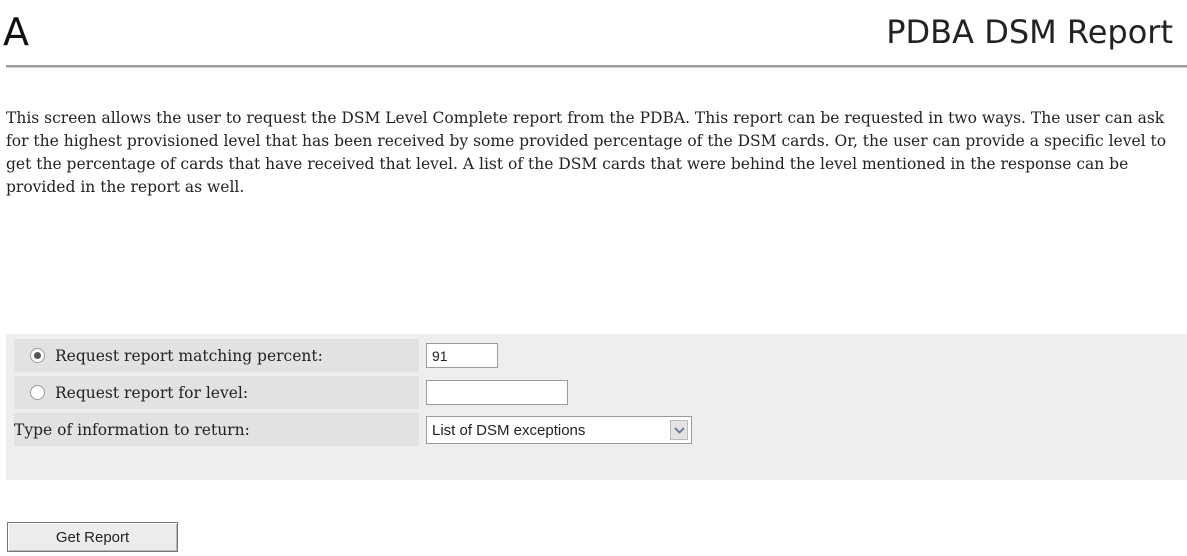 The width and height of the screenshot is (1187, 556). What do you see at coordinates (1029, 32) in the screenshot?
I see `page-title: PDBA DSM Report` at bounding box center [1029, 32].